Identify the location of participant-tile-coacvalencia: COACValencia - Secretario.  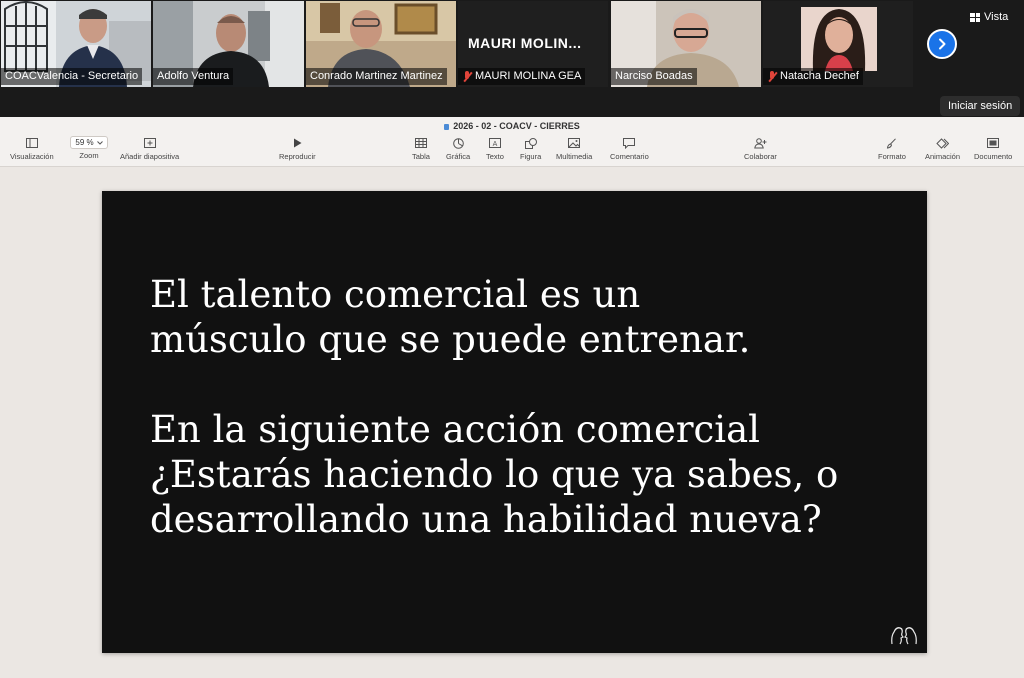
(76, 44).